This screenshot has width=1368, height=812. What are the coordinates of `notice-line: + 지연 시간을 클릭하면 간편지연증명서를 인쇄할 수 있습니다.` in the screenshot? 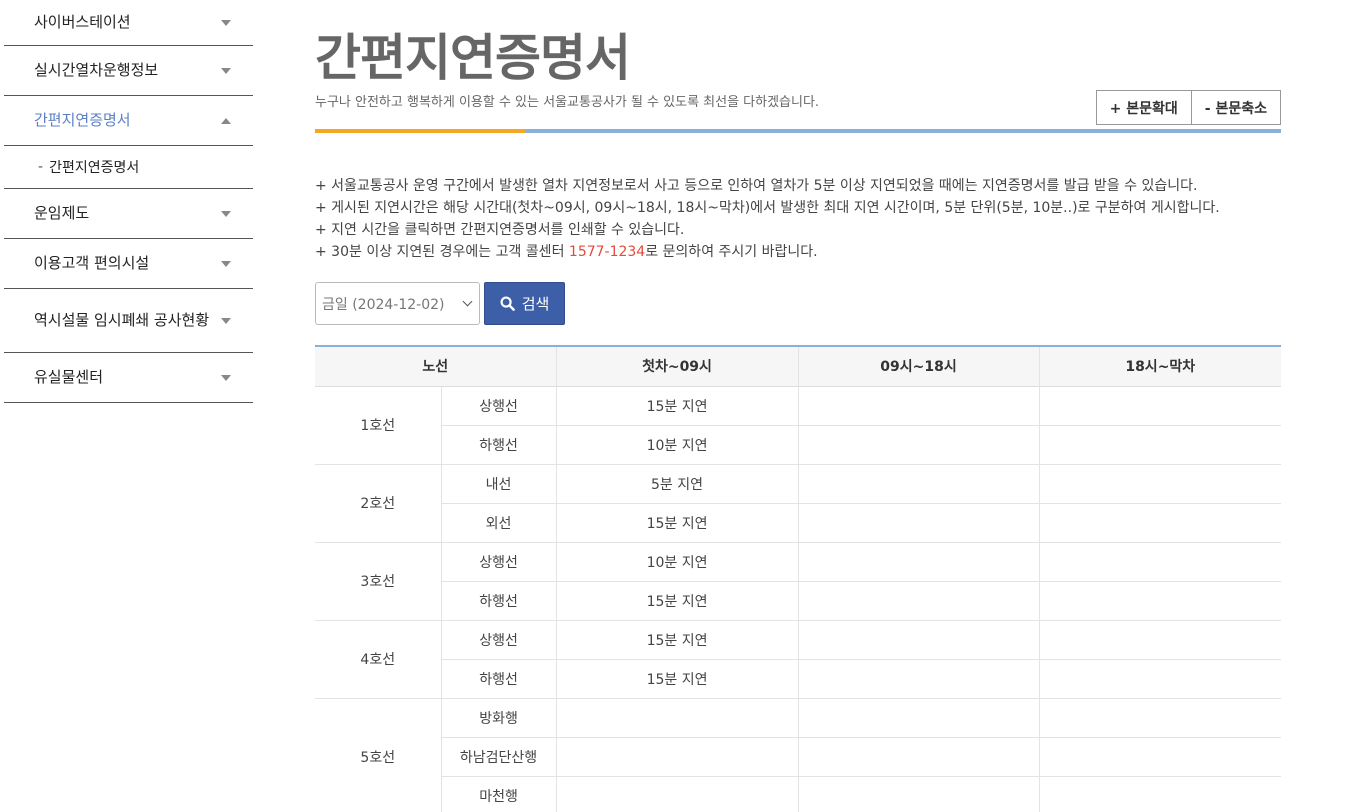 It's located at (500, 230).